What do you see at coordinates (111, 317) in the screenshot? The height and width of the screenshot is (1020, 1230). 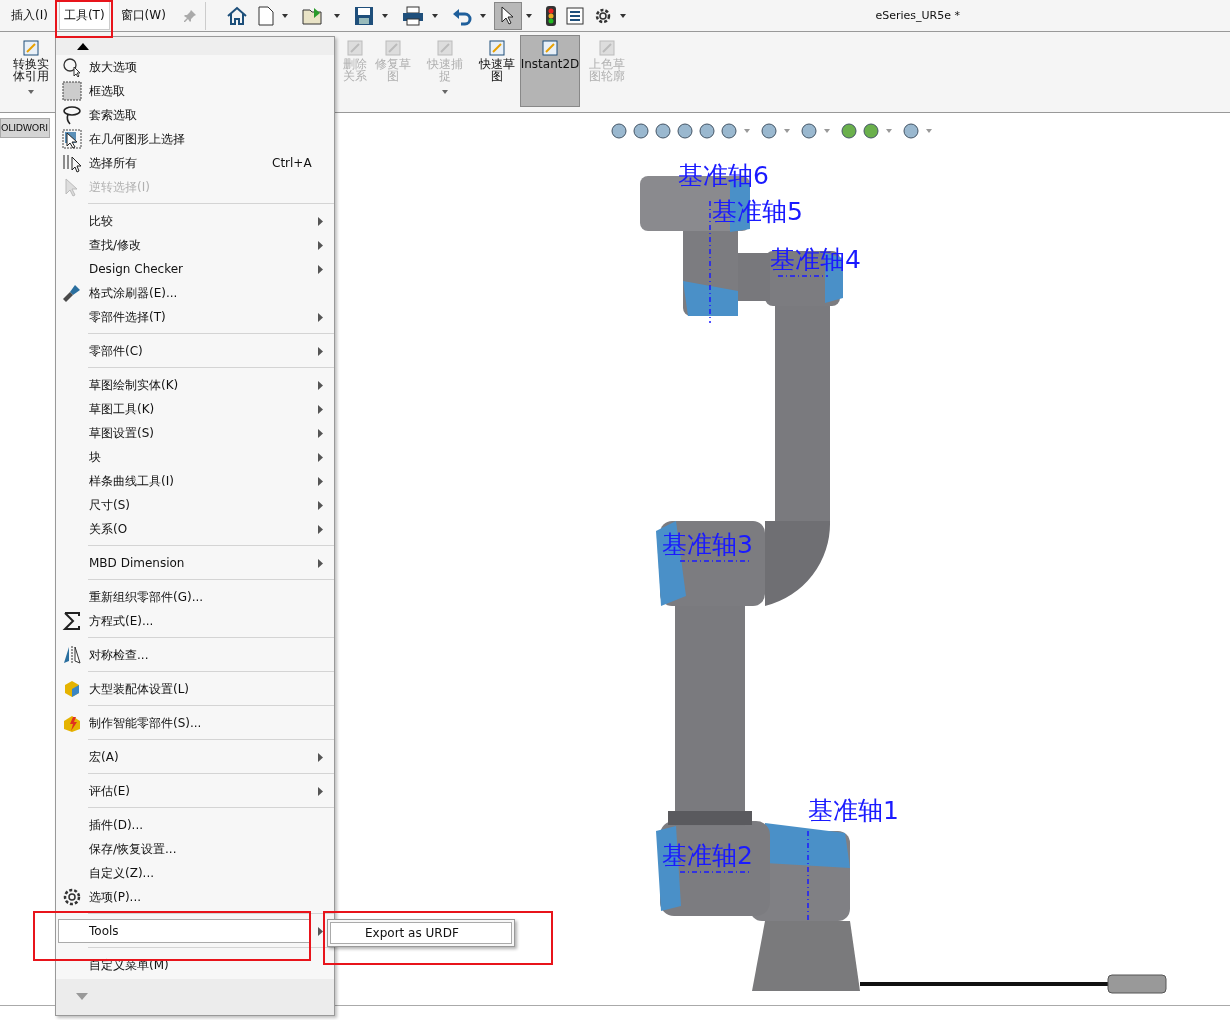 I see `menu-item: 零部件选择(T)` at bounding box center [111, 317].